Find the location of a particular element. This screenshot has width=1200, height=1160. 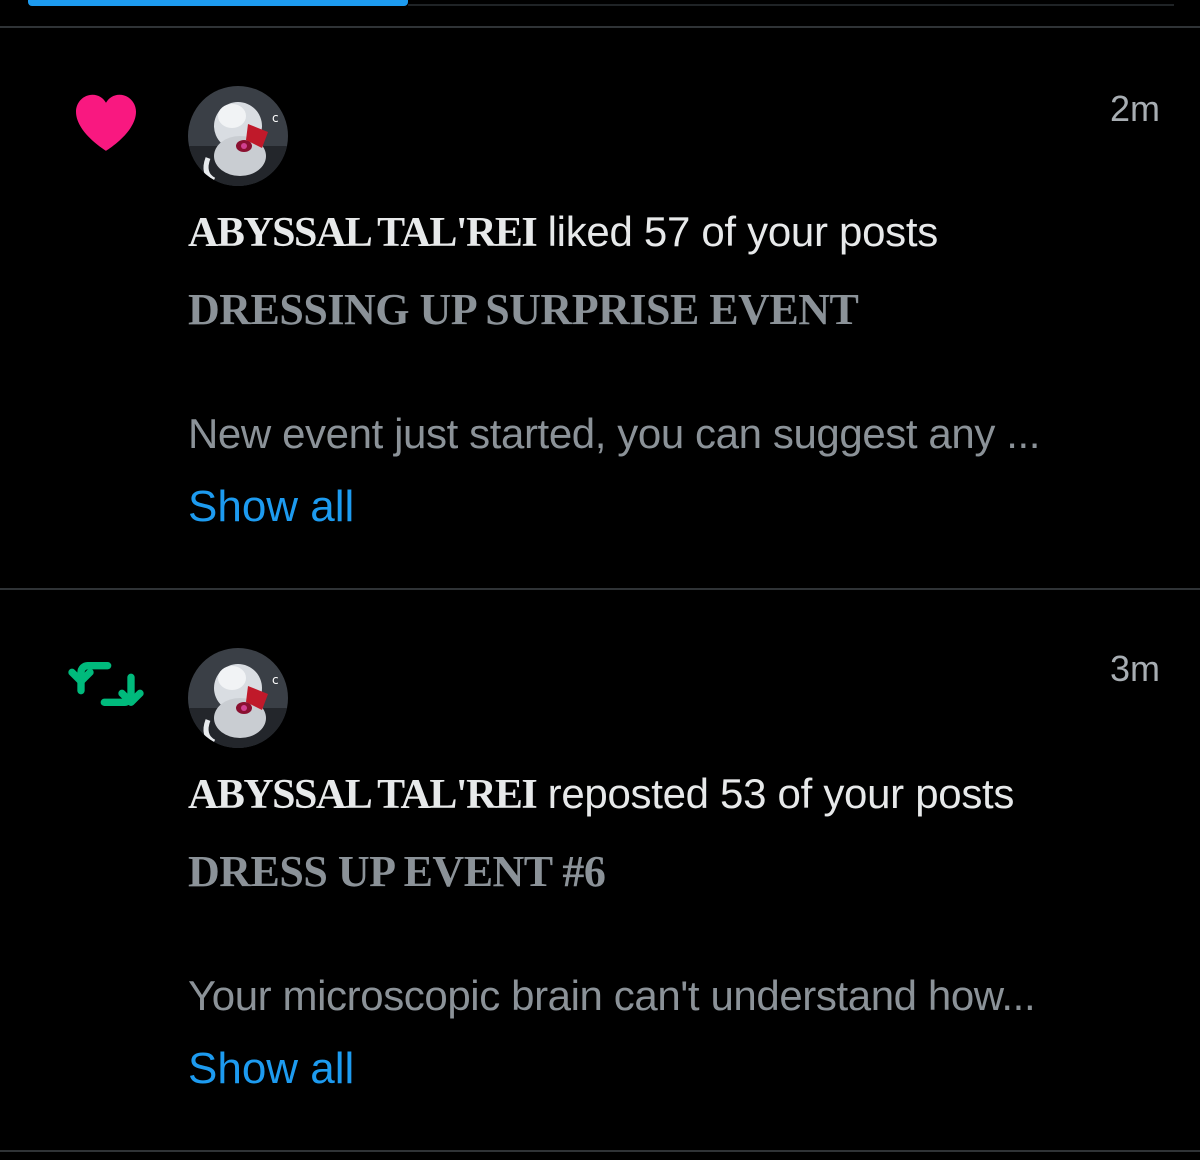

post-title: DRESSING UP SURPRISE EVENT is located at coordinates (523, 309).